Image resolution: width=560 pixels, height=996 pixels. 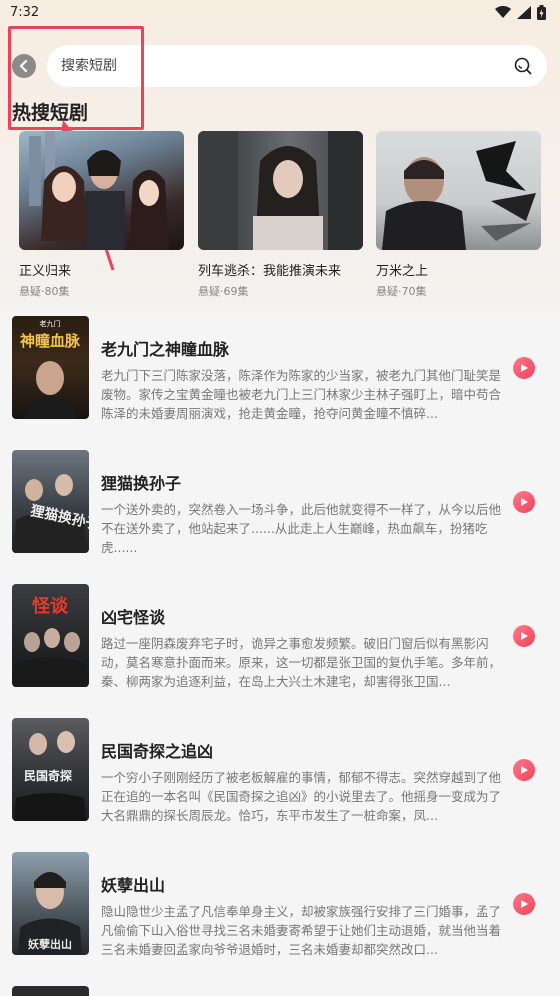 What do you see at coordinates (50, 606) in the screenshot?
I see `cover-title-text: 怪谈` at bounding box center [50, 606].